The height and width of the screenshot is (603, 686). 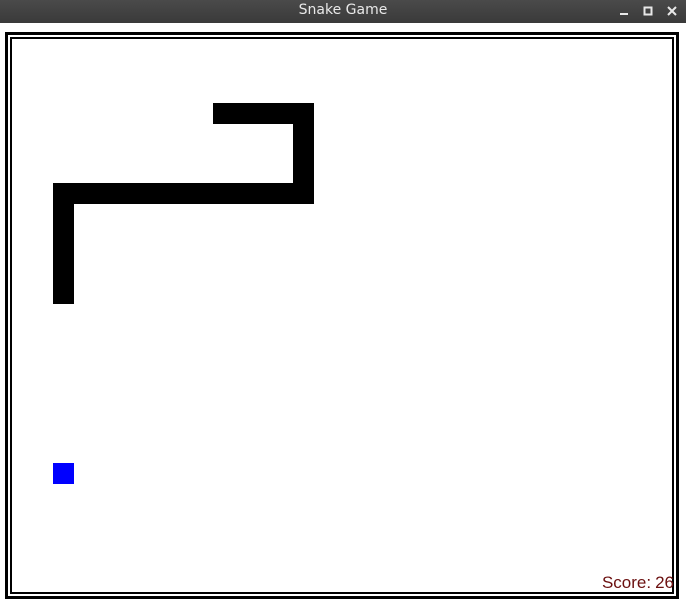 What do you see at coordinates (63, 473) in the screenshot?
I see `food-item` at bounding box center [63, 473].